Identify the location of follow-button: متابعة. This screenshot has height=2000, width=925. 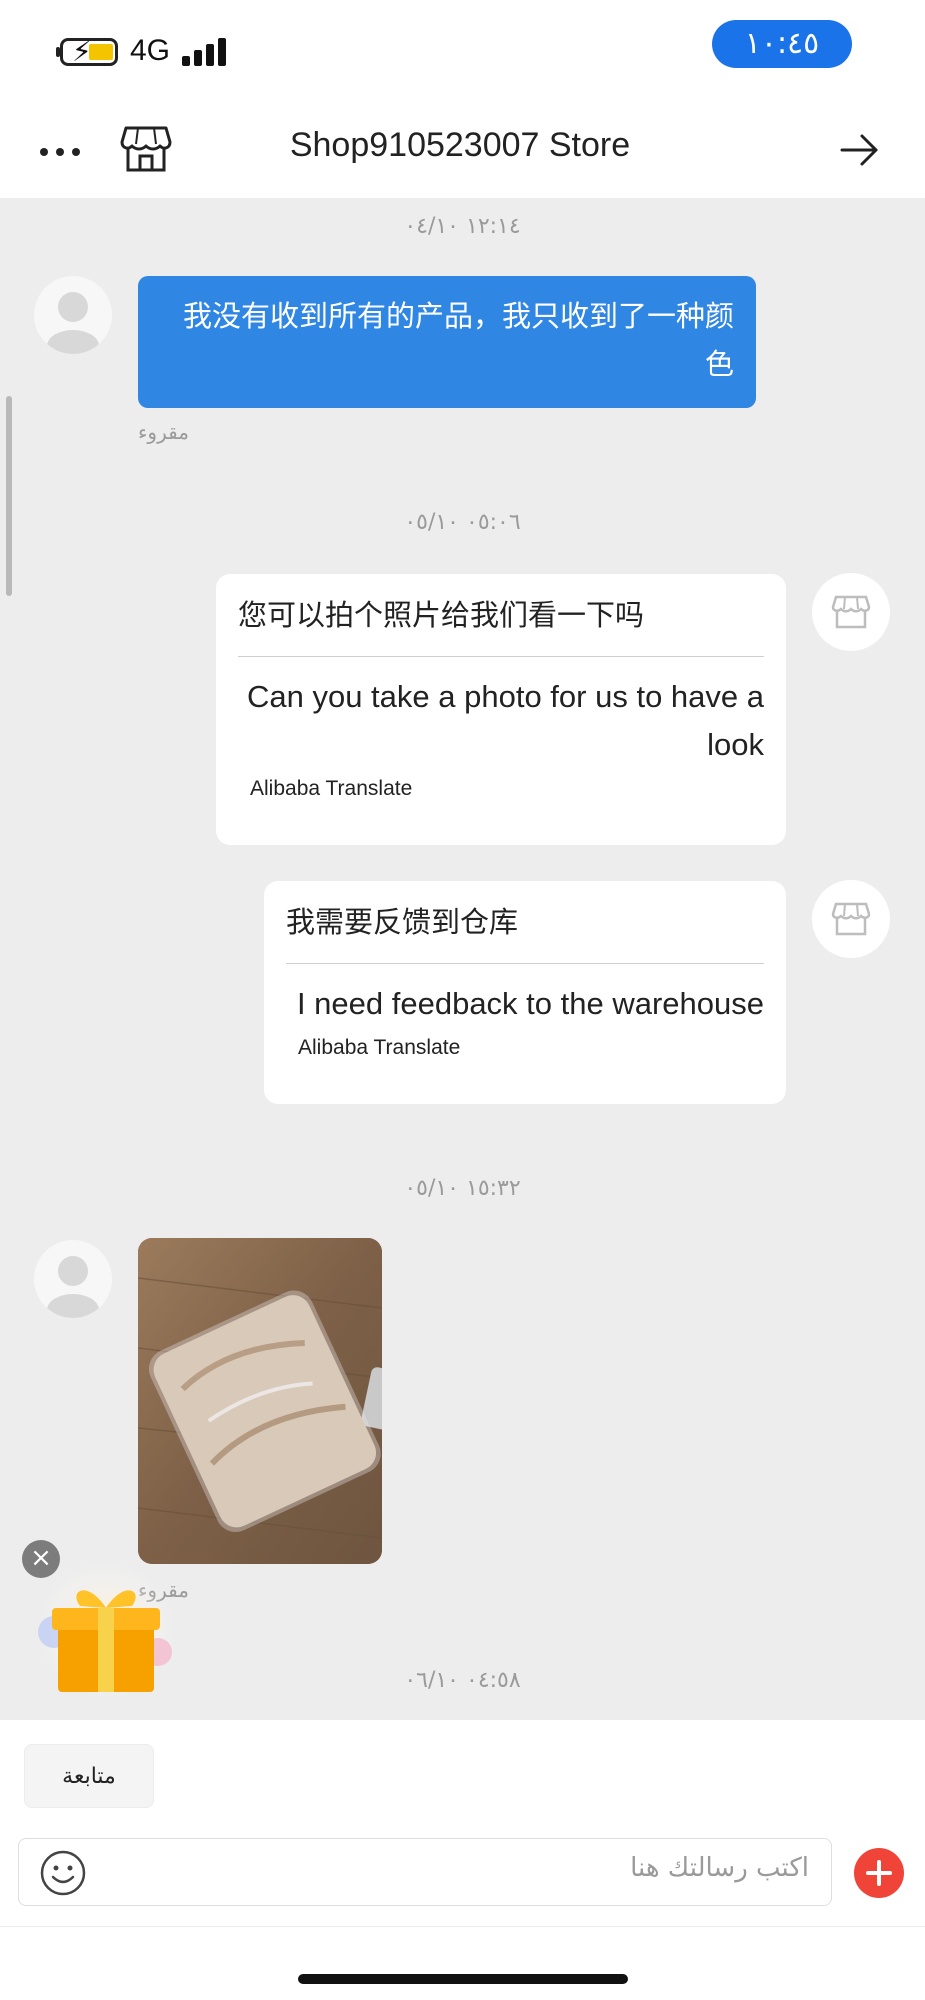
(89, 1776).